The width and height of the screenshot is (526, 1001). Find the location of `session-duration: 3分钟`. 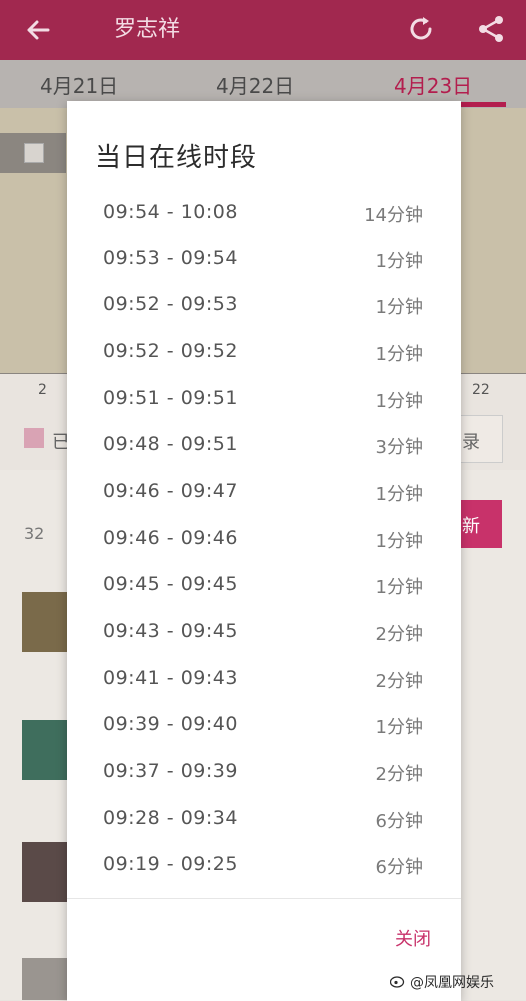

session-duration: 3分钟 is located at coordinates (399, 447).